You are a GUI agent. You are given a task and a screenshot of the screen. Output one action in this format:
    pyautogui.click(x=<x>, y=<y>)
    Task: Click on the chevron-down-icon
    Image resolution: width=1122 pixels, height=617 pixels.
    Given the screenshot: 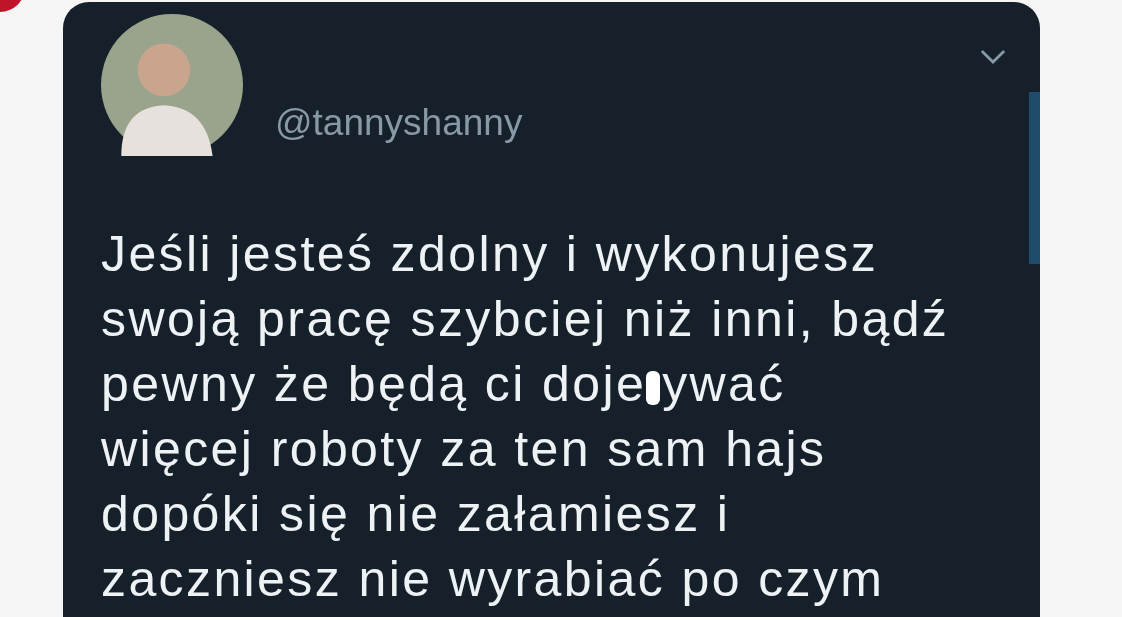 What is the action you would take?
    pyautogui.click(x=993, y=56)
    